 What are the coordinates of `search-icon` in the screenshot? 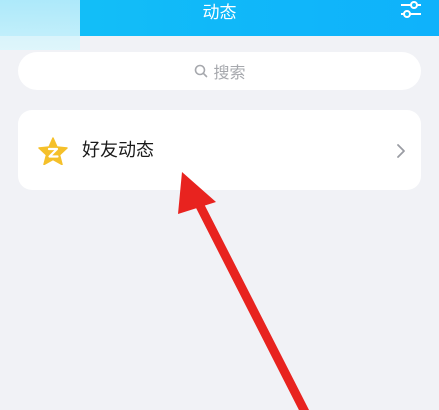 It's located at (201, 71).